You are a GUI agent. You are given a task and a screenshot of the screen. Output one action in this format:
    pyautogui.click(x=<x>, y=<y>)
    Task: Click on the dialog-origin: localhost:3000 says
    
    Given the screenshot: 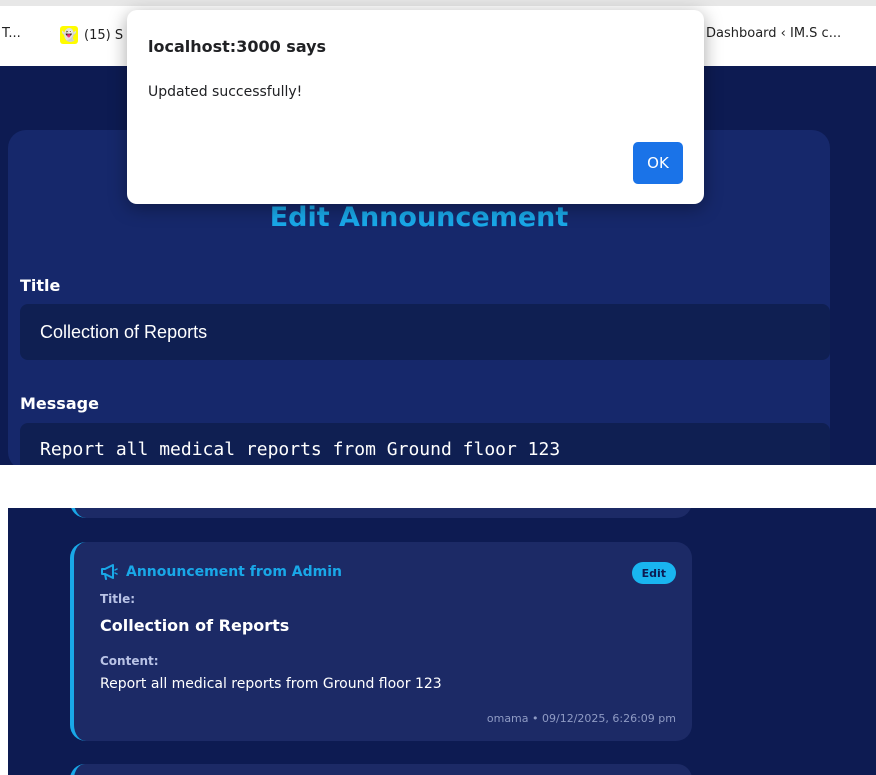 What is the action you would take?
    pyautogui.click(x=237, y=46)
    